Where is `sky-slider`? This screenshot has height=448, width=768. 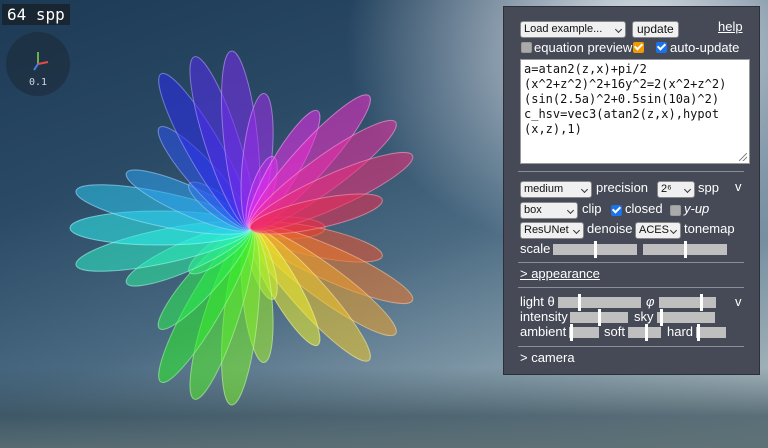
sky-slider is located at coordinates (686, 317).